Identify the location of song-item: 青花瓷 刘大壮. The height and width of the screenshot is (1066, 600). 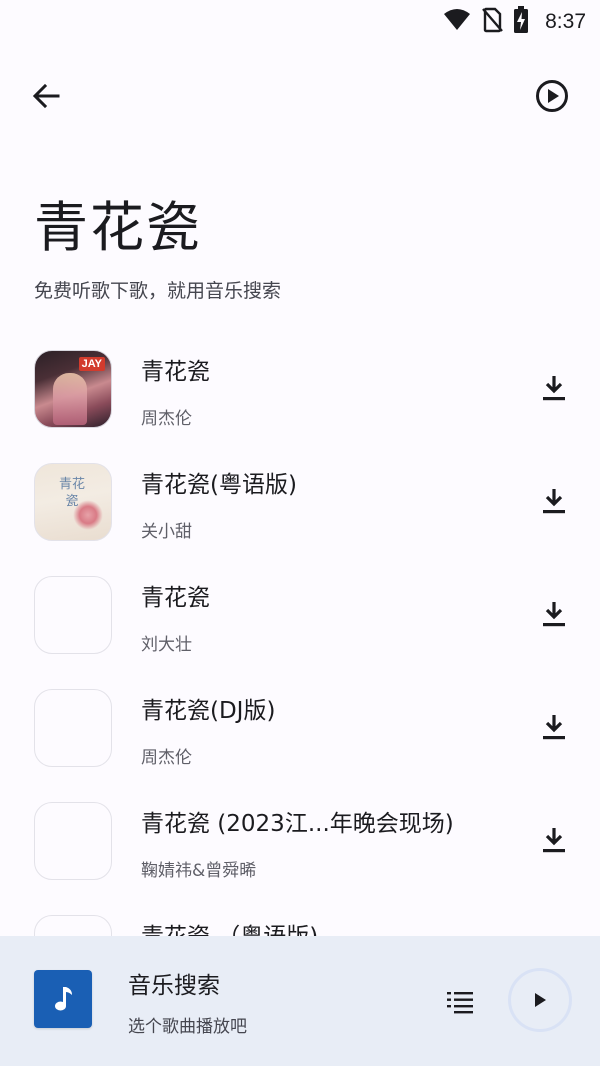
(300, 616).